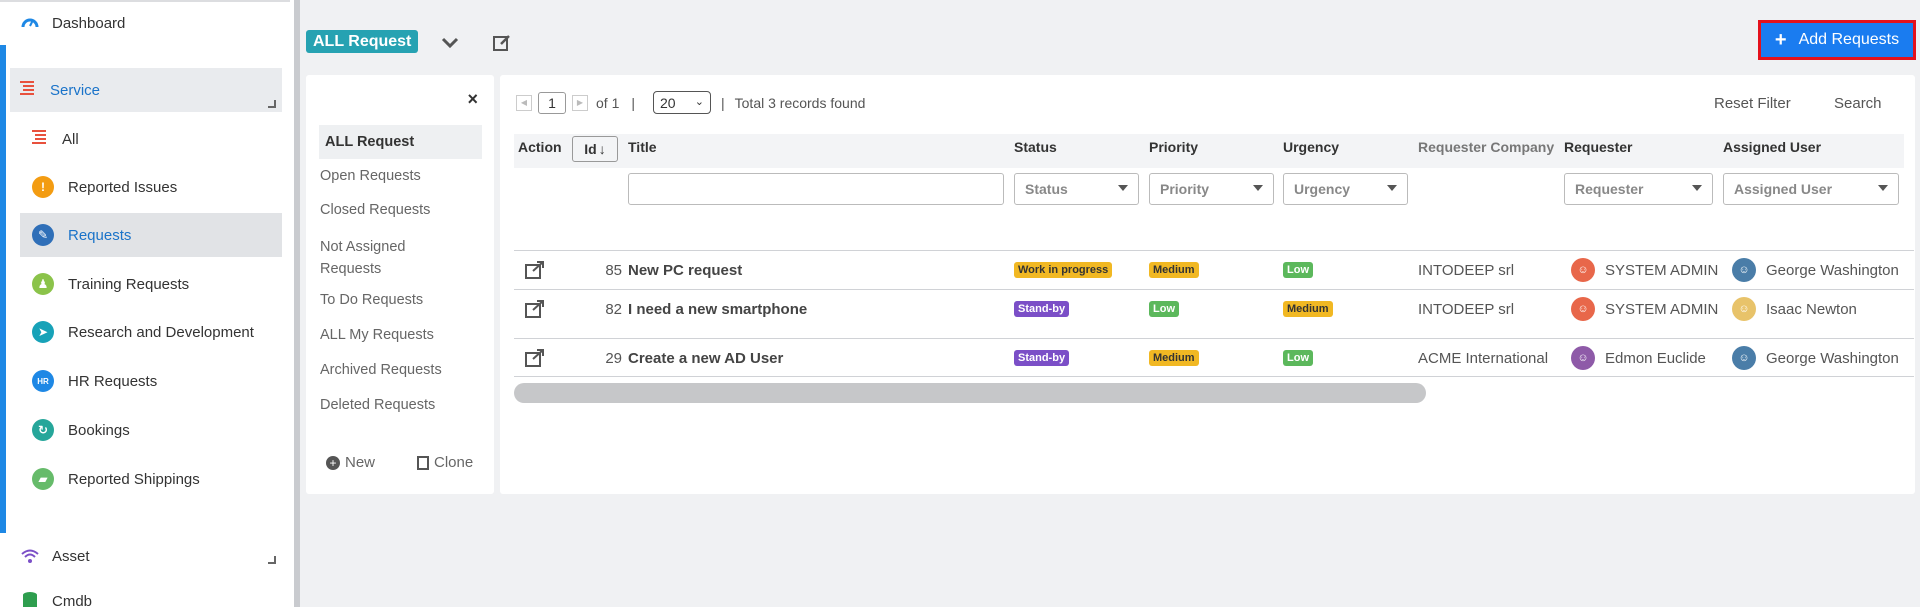 The height and width of the screenshot is (607, 1920). I want to click on assigned-user-name: George Washington, so click(1832, 270).